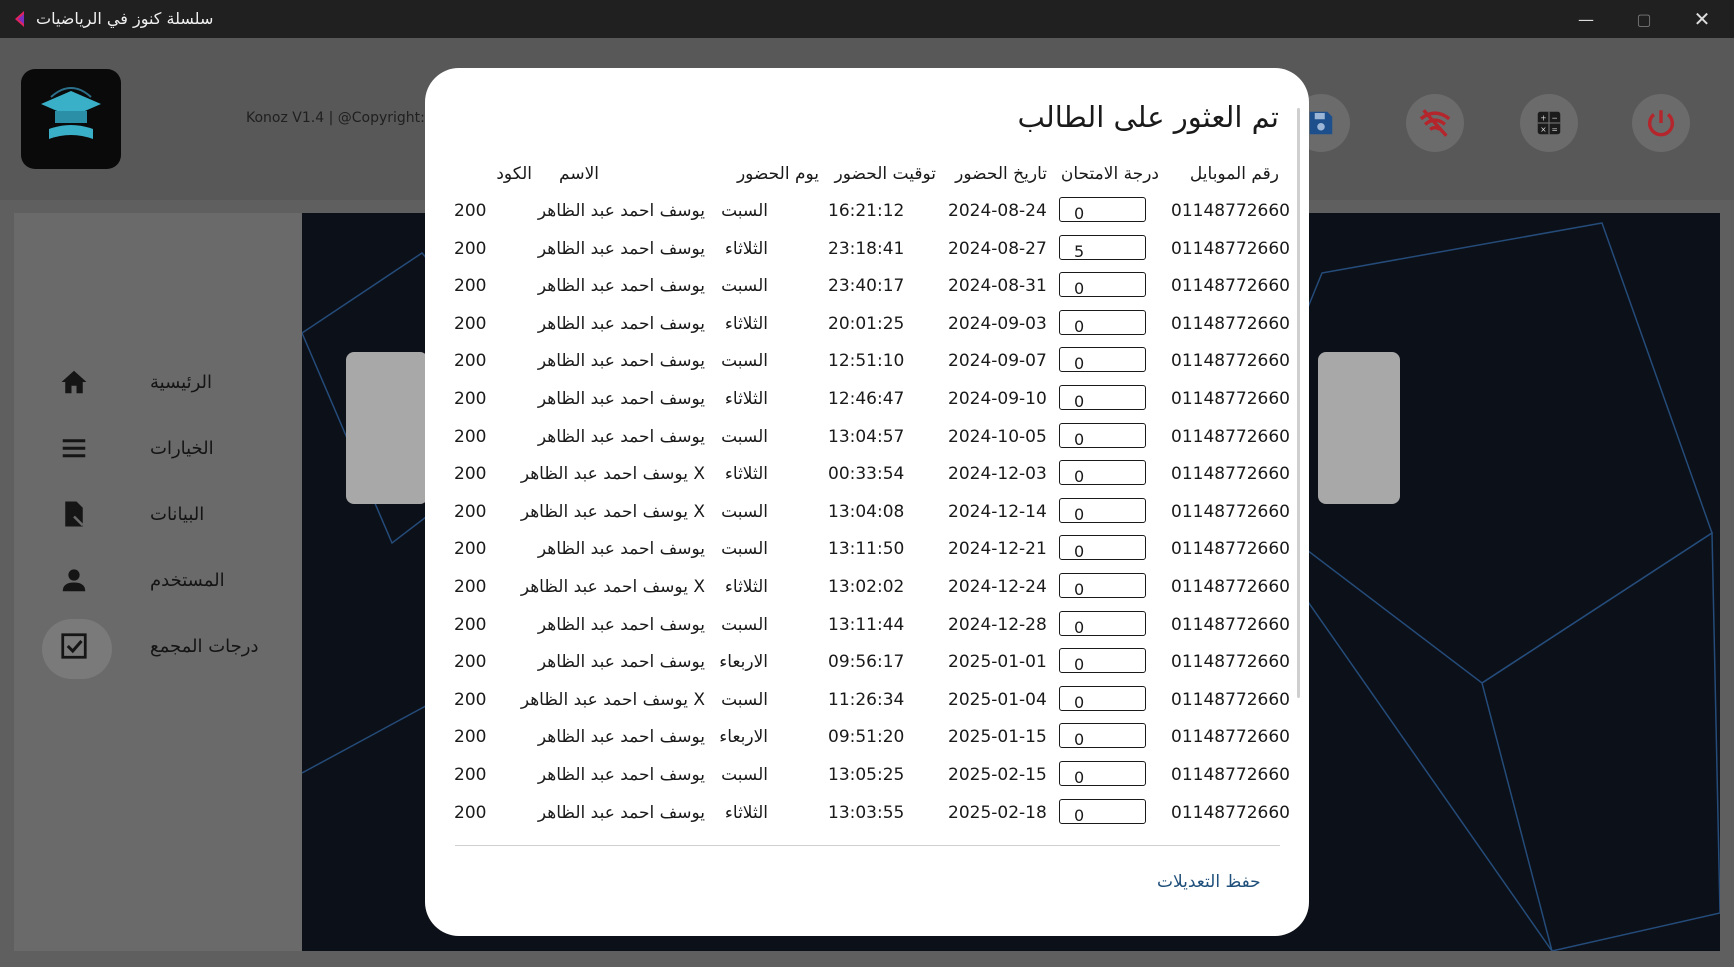 This screenshot has height=967, width=1734. I want to click on checkbox-icon, so click(74, 646).